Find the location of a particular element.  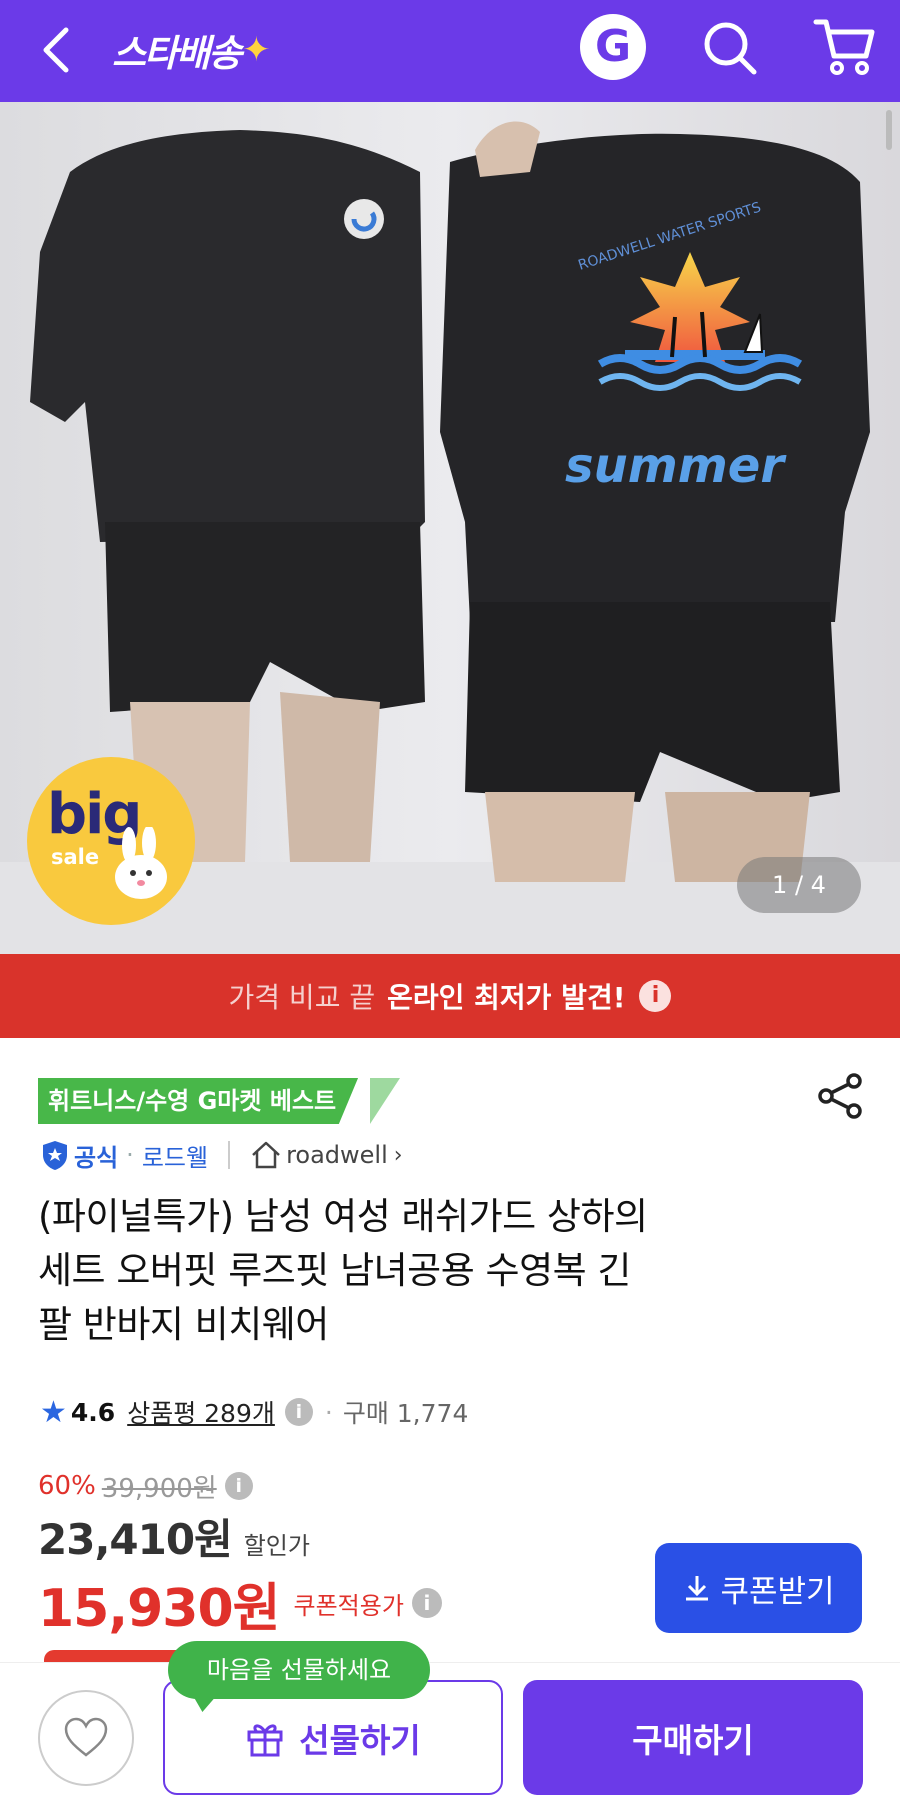

lowest-price-banner: 가격 비교 끝 온라인 최저가 발견! i is located at coordinates (450, 996).